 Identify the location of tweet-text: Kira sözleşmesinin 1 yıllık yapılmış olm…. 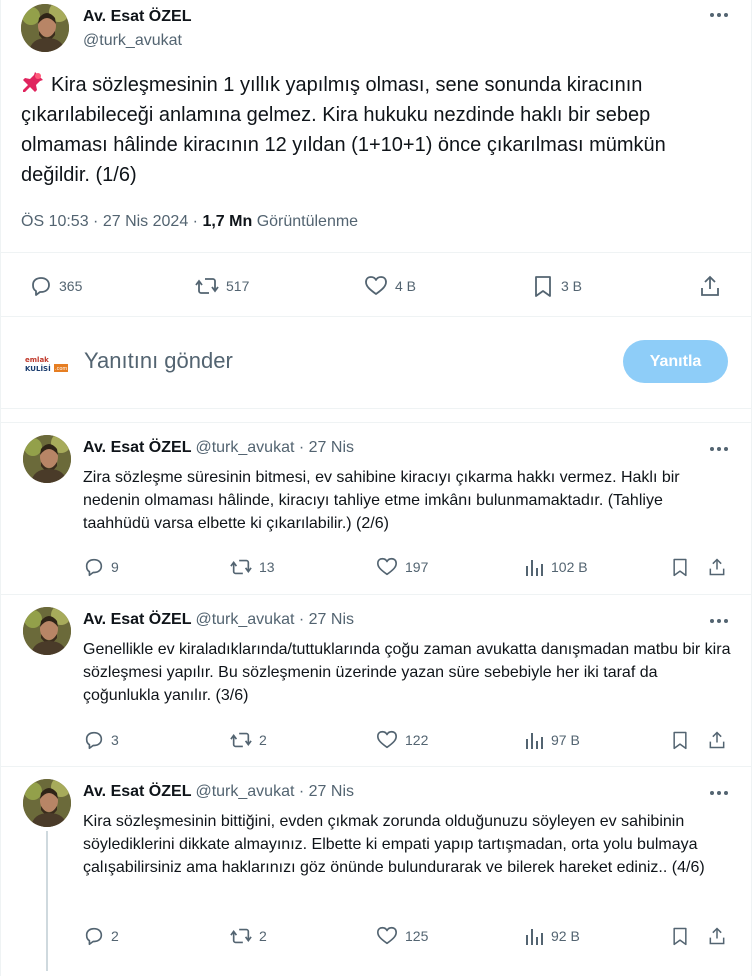
(377, 130).